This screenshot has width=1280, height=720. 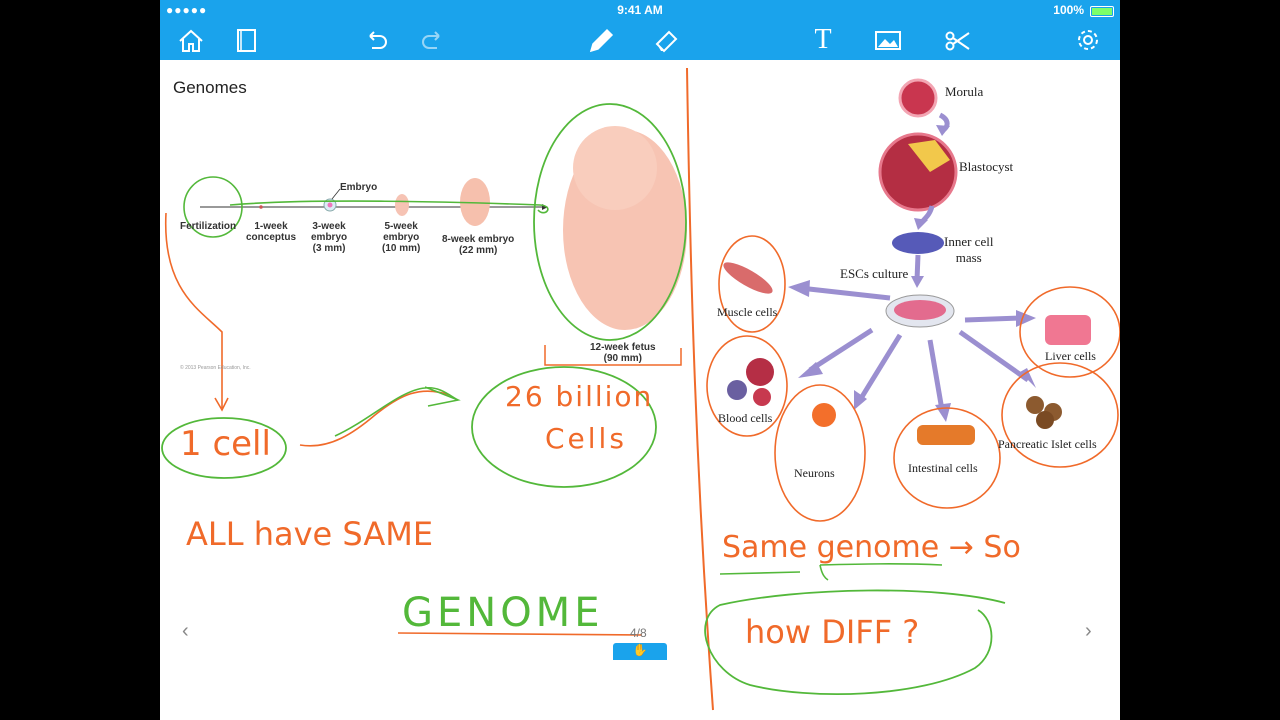 What do you see at coordinates (579, 396) in the screenshot?
I see `handwriting-26-billion: 26 billion` at bounding box center [579, 396].